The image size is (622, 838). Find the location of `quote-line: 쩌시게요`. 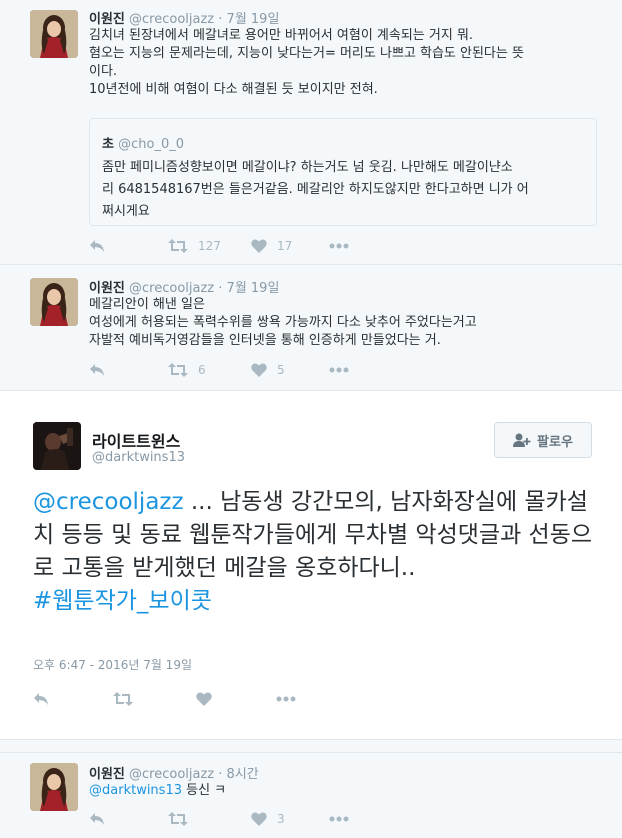

quote-line: 쩌시게요 is located at coordinates (126, 211).